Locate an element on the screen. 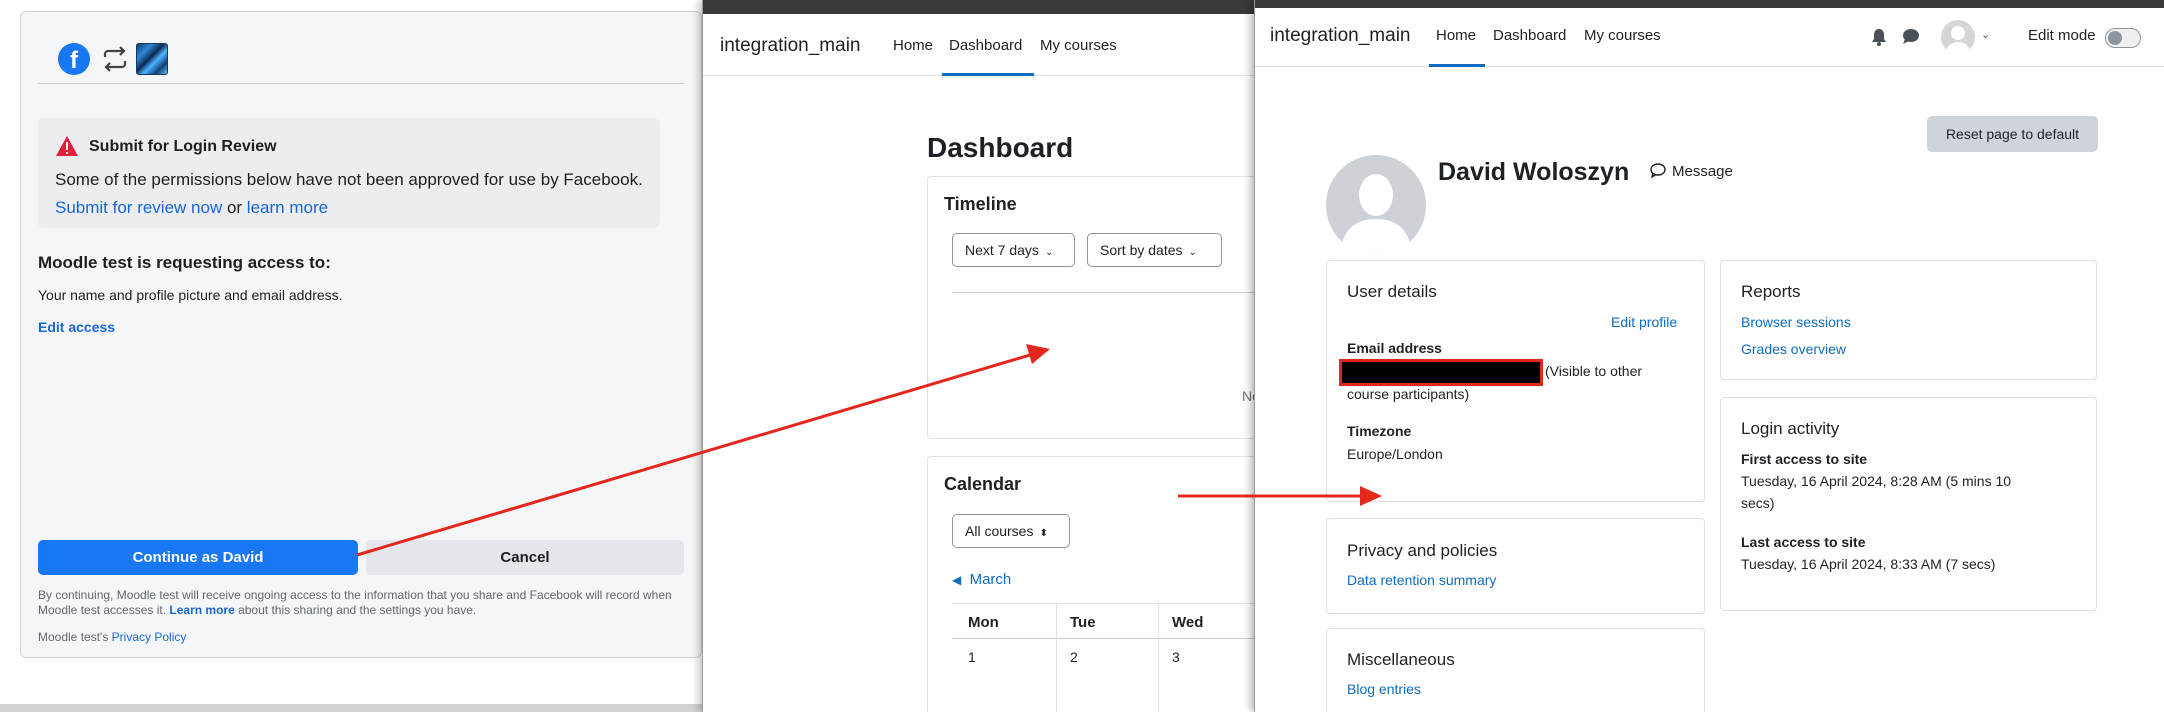 The width and height of the screenshot is (2164, 712). reports-card: Reports Browser sessions Grades overview is located at coordinates (1908, 320).